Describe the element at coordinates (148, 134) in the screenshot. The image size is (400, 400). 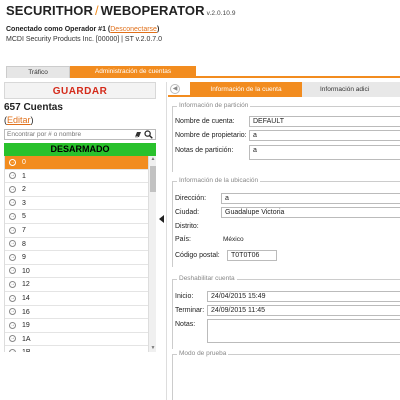
I see `search-icon` at that location.